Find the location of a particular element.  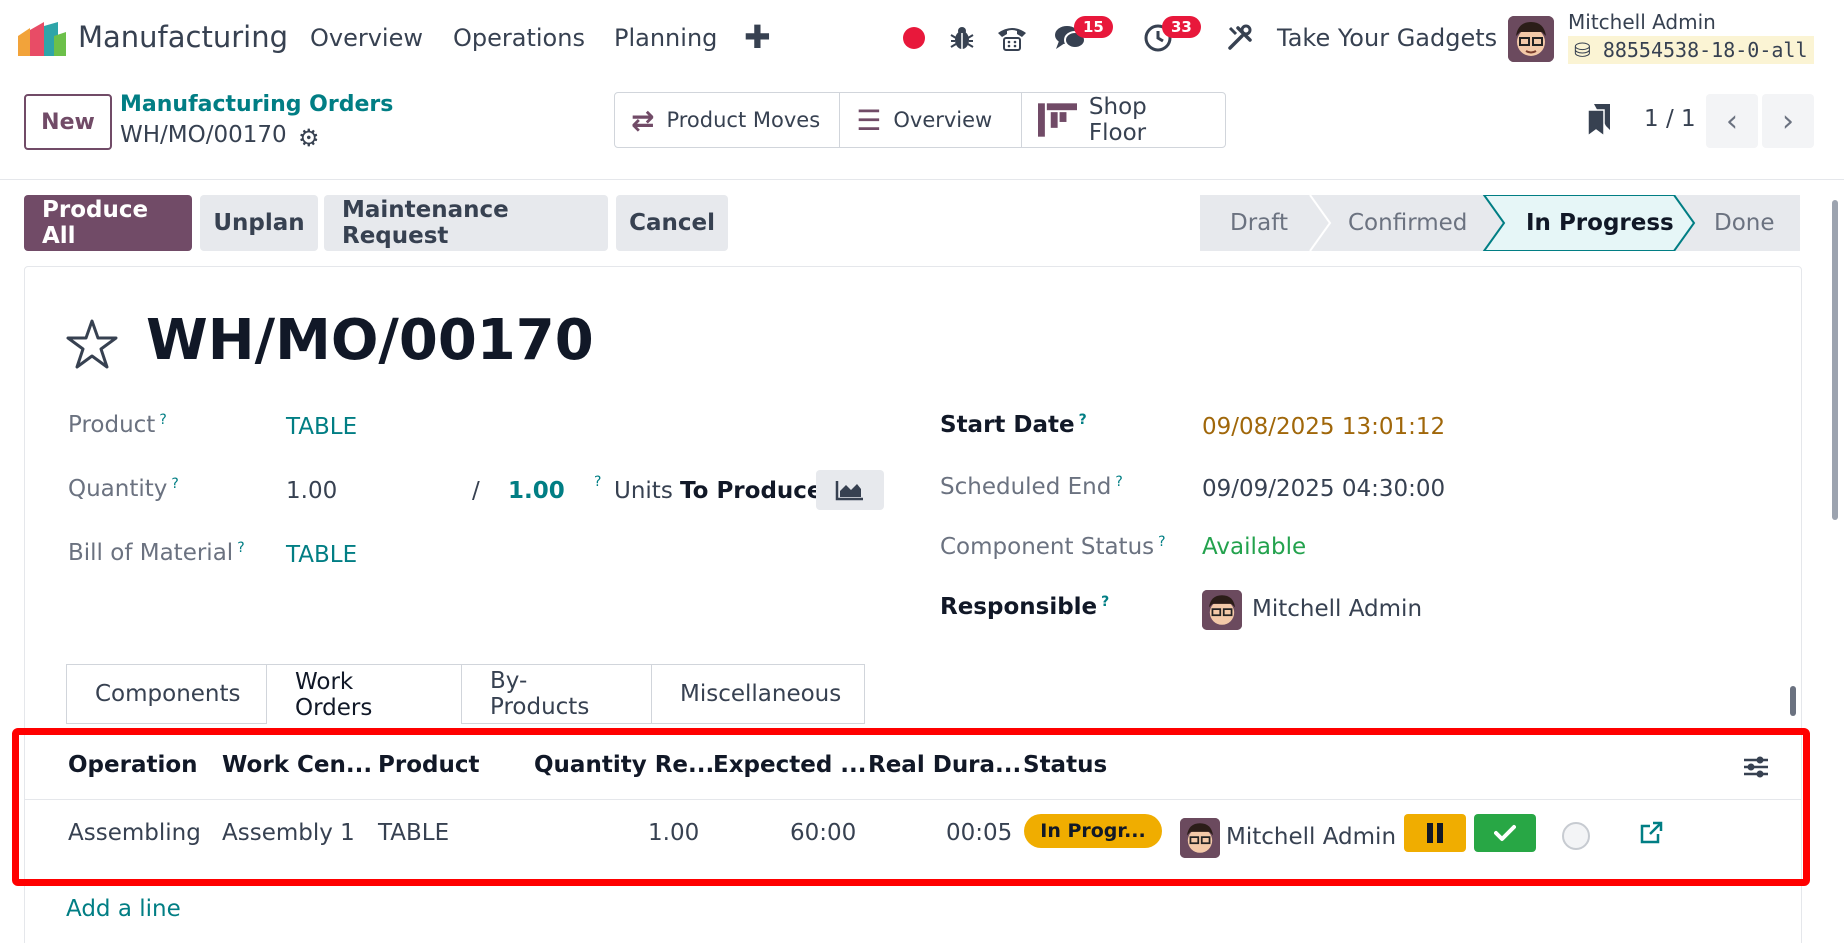

database-name: 88554538-18-0-all is located at coordinates (1705, 50).